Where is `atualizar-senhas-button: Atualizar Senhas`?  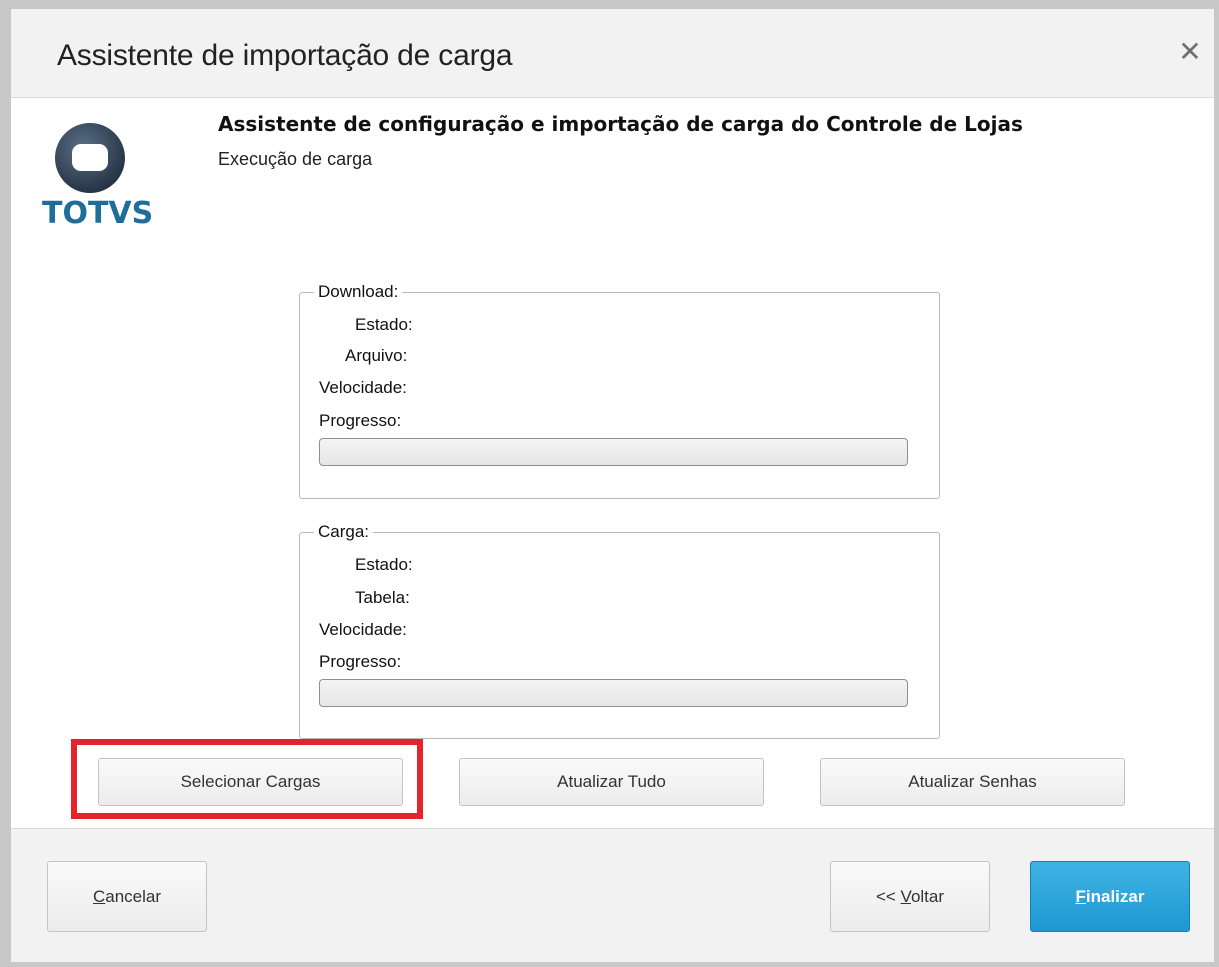
atualizar-senhas-button: Atualizar Senhas is located at coordinates (972, 782).